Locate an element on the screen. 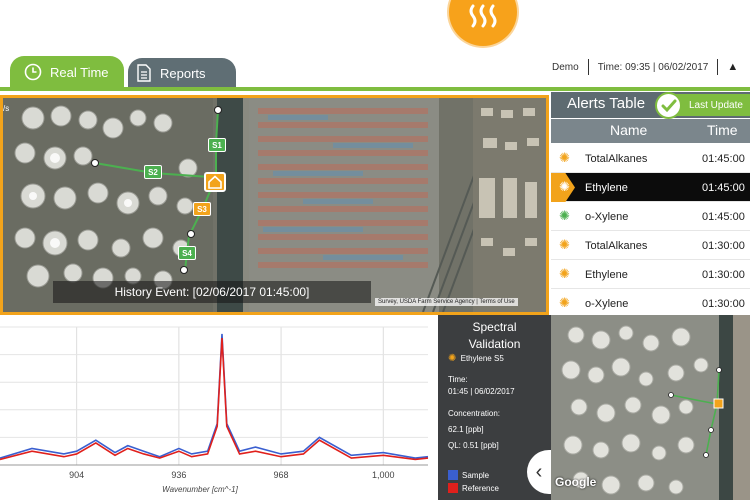 This screenshot has height=500, width=750. tab-underline is located at coordinates (375, 89).